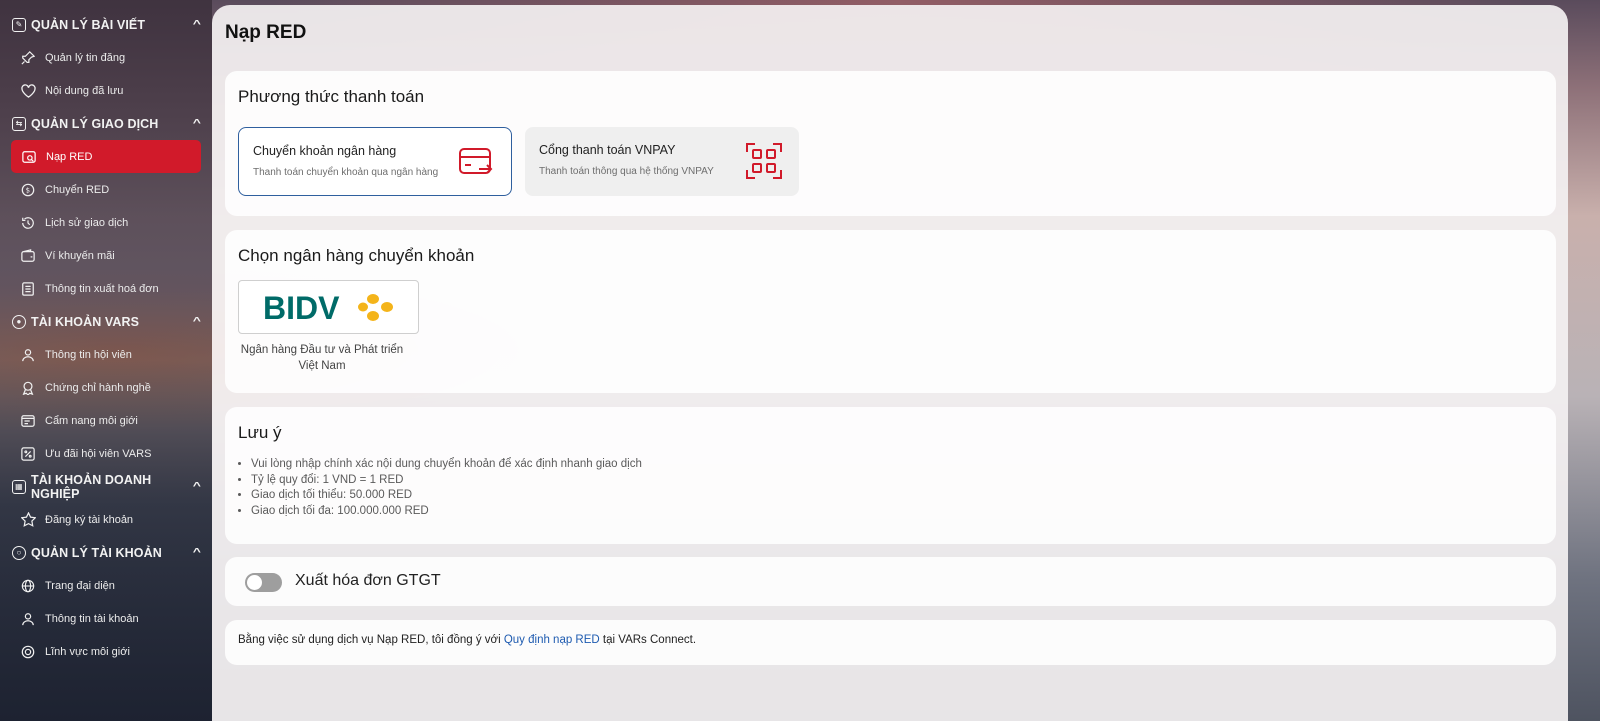 This screenshot has width=1600, height=721. Describe the element at coordinates (552, 640) in the screenshot. I see `terms-link: Quy định nạp RED` at that location.